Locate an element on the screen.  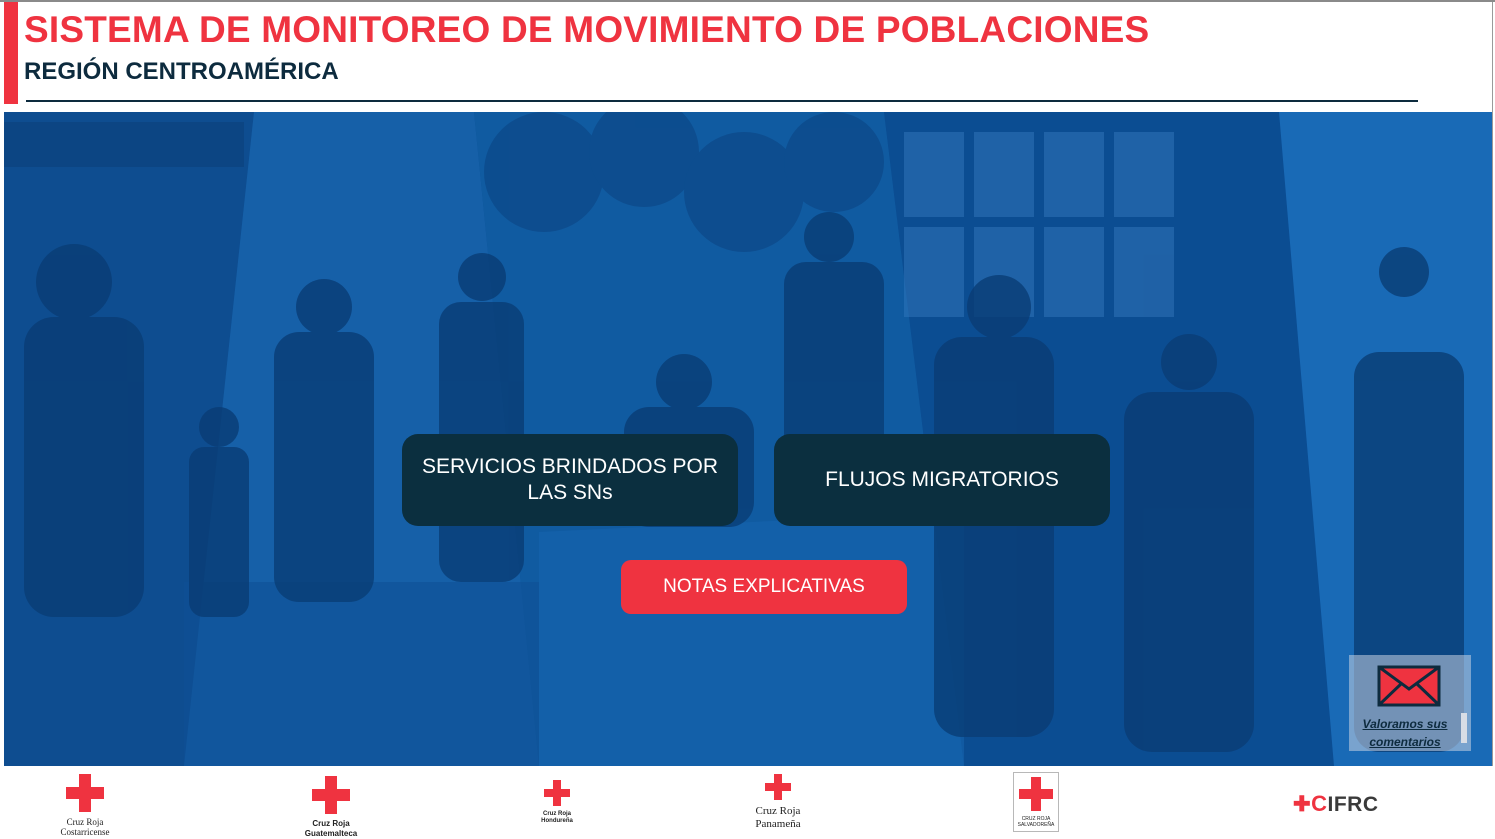
logo-label-line2: Hondureña is located at coordinates (557, 821).